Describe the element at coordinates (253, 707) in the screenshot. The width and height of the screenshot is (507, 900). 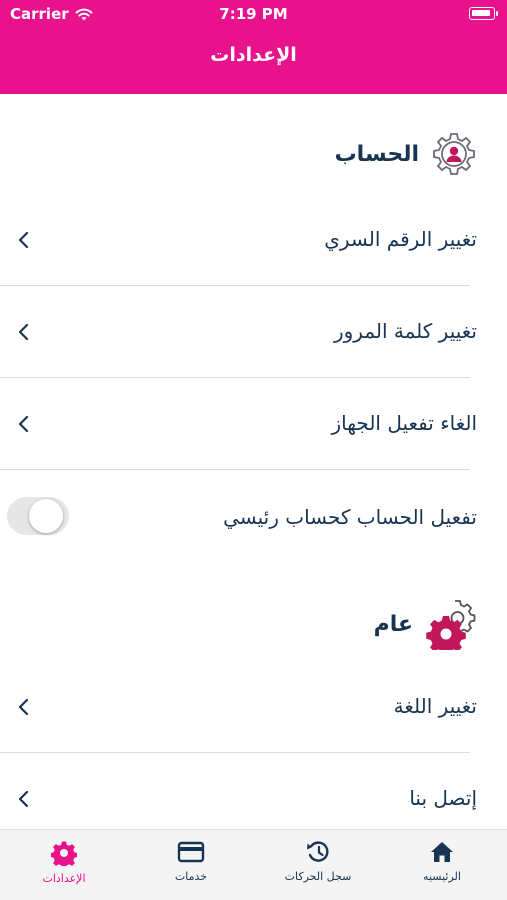
I see `row-change-language: تغيير اللغة` at that location.